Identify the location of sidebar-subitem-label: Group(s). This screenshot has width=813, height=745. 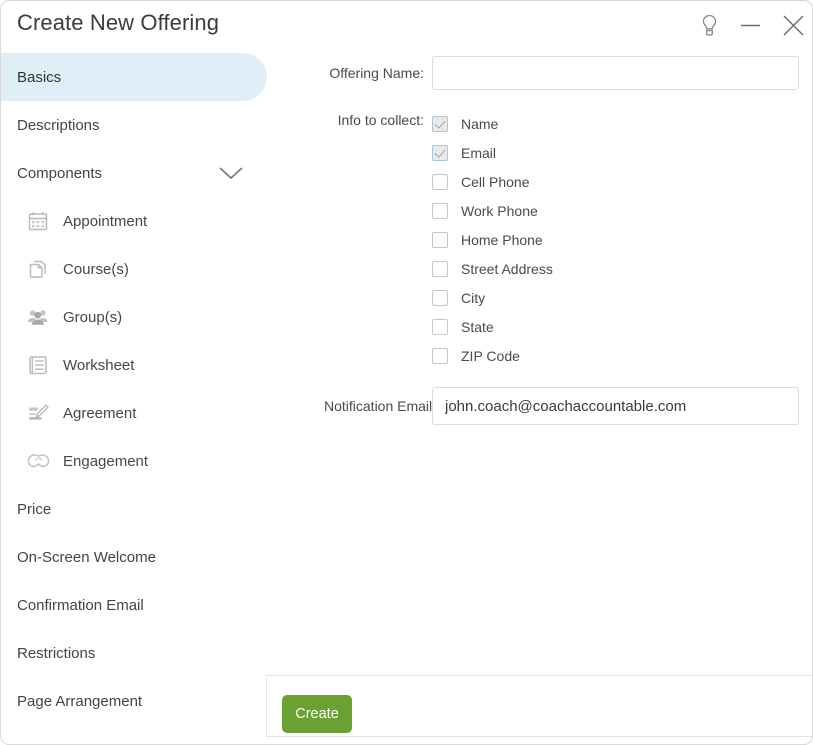
(93, 317).